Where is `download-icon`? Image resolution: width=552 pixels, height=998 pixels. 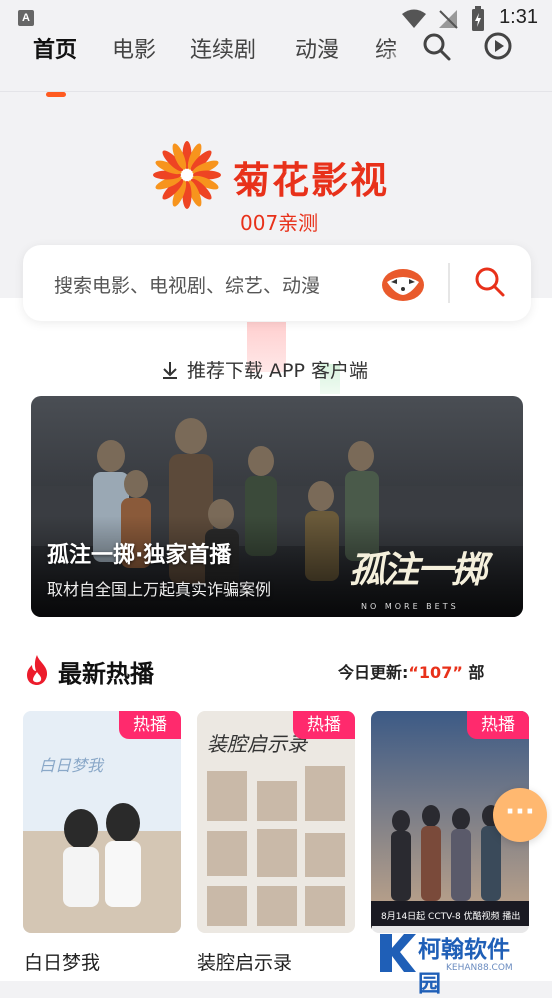 download-icon is located at coordinates (170, 370).